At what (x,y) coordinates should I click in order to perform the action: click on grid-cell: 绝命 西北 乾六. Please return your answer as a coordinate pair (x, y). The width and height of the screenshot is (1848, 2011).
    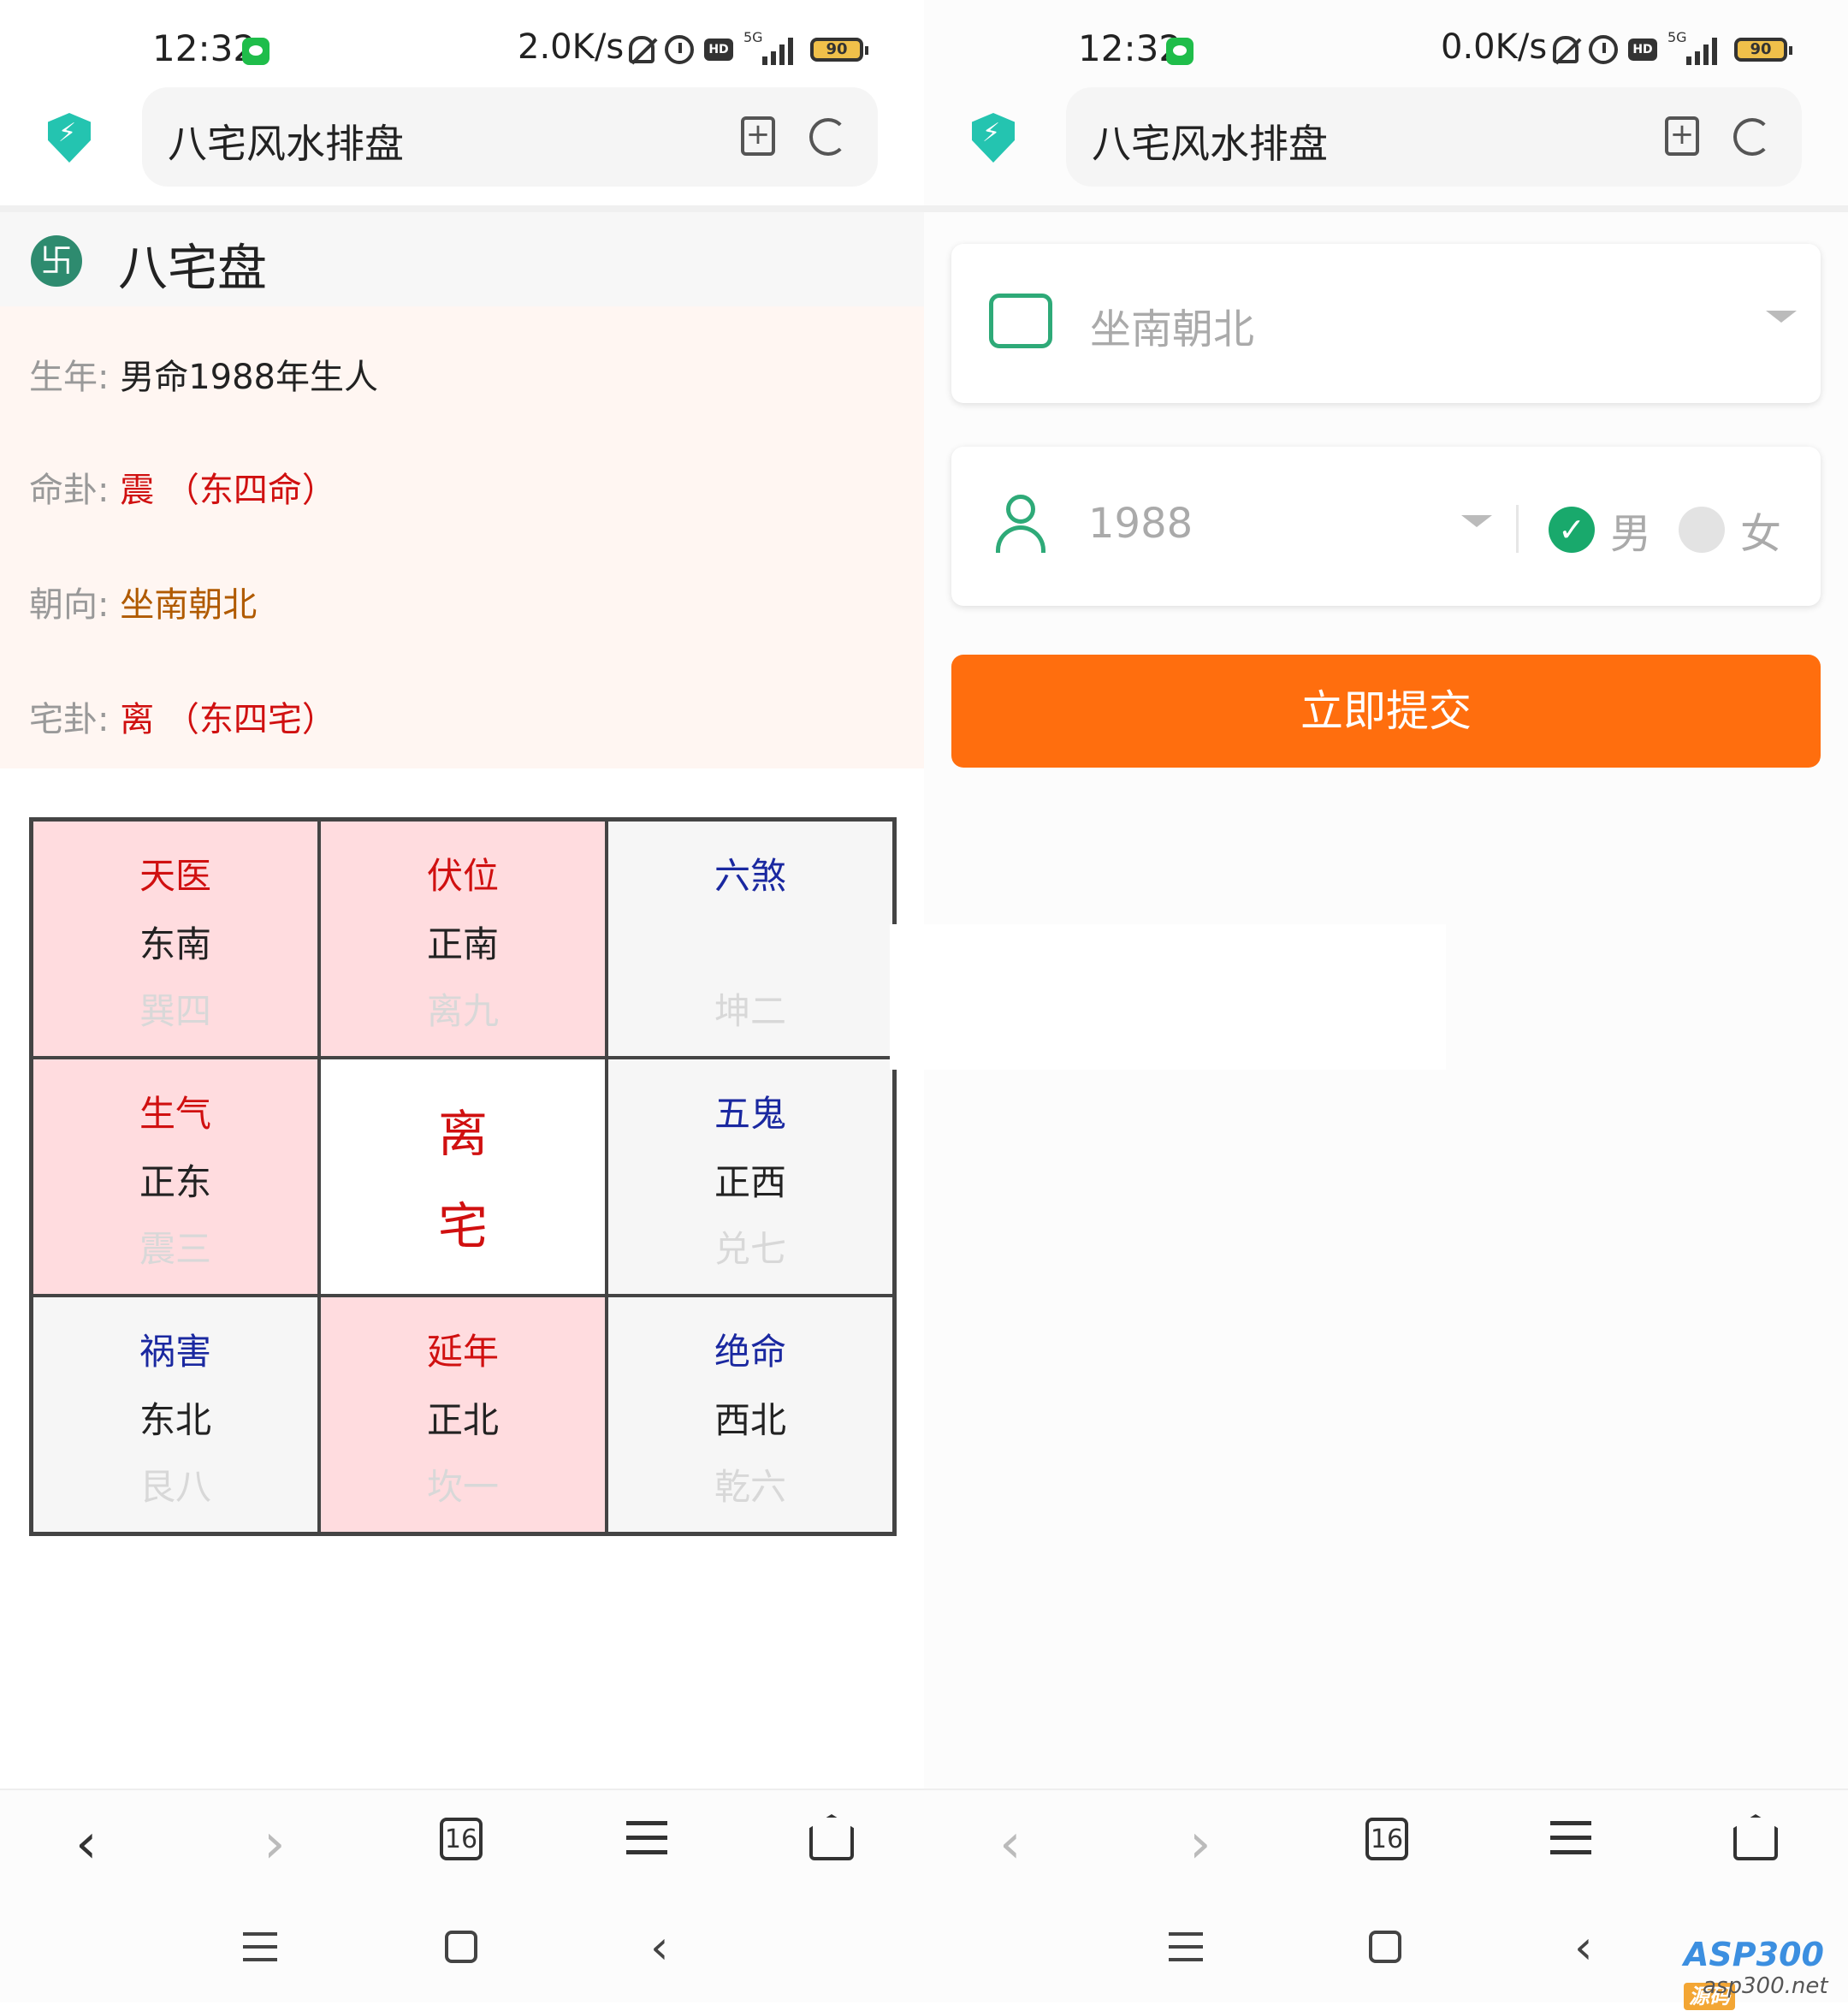
    Looking at the image, I should click on (750, 1414).